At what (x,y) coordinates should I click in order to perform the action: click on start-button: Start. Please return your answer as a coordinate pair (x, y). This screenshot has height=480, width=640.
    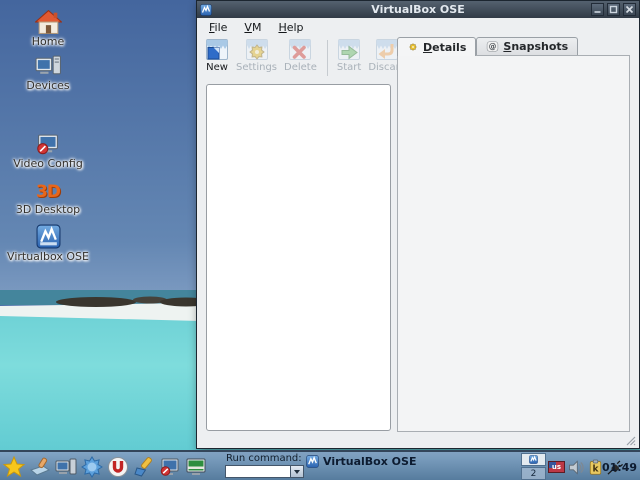
    Looking at the image, I should click on (349, 55).